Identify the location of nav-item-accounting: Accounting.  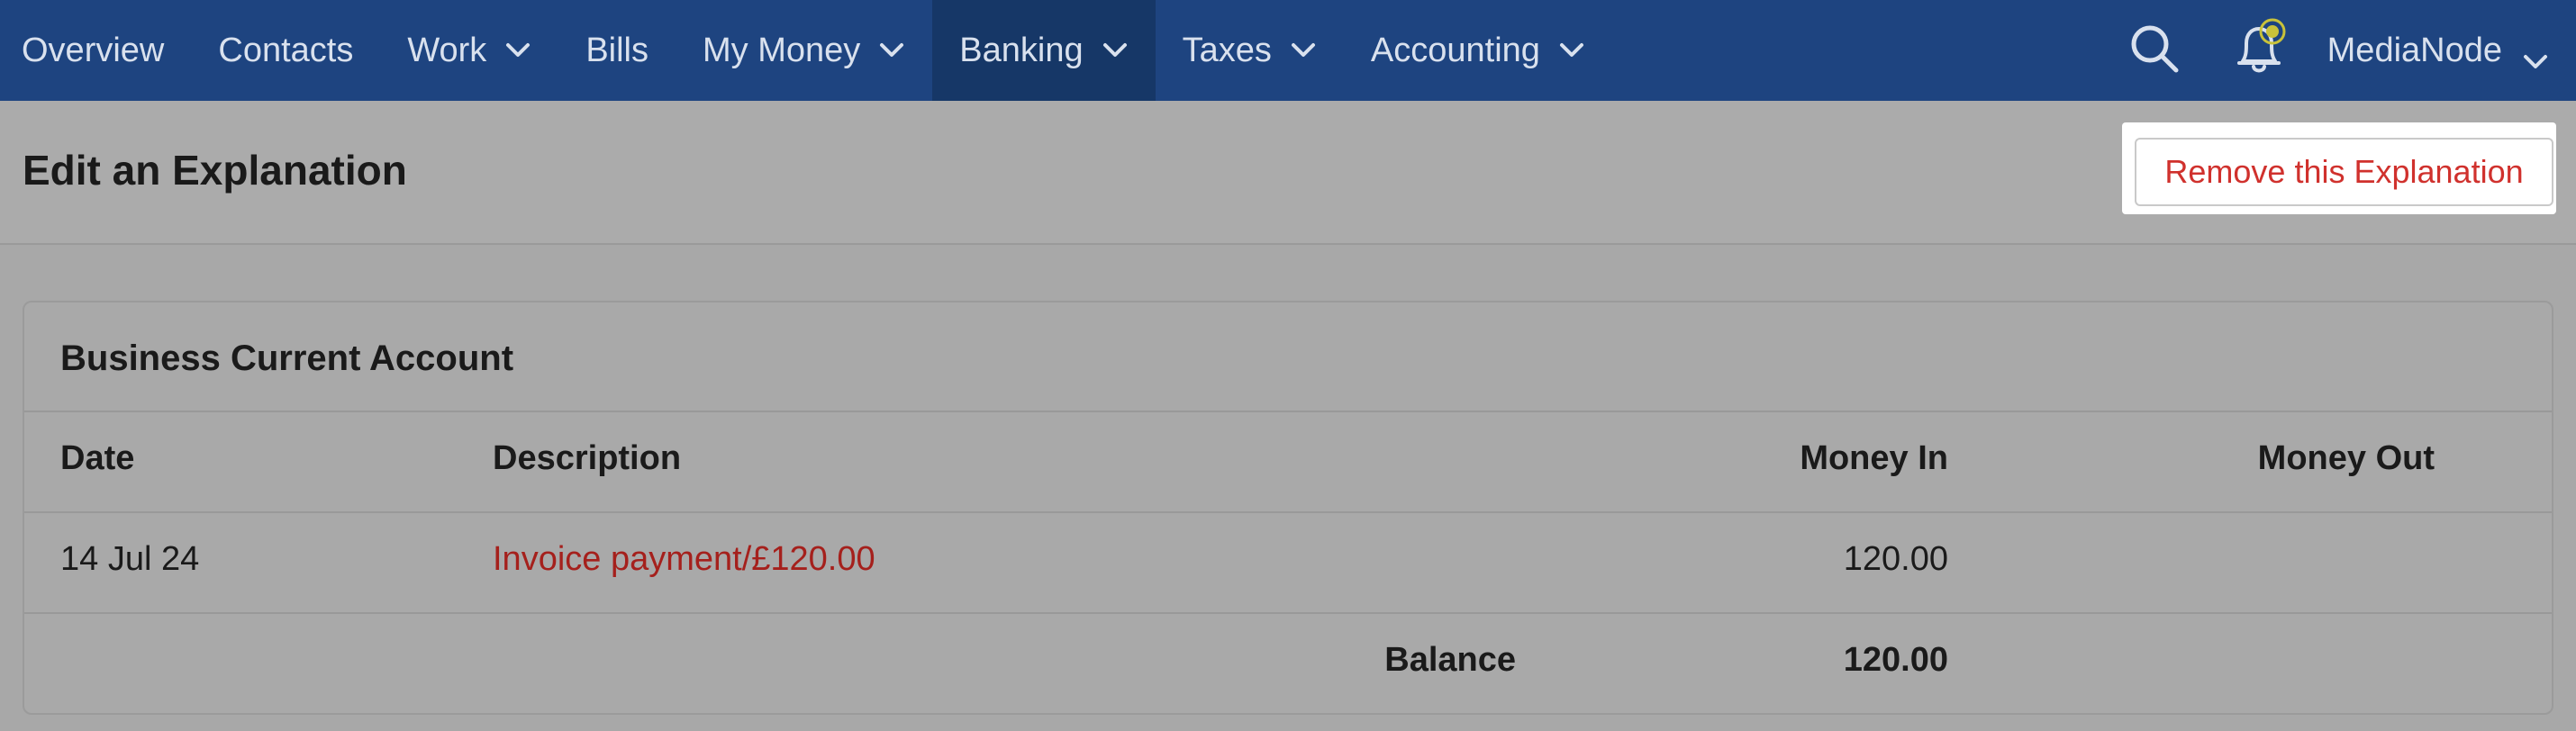
(1478, 50).